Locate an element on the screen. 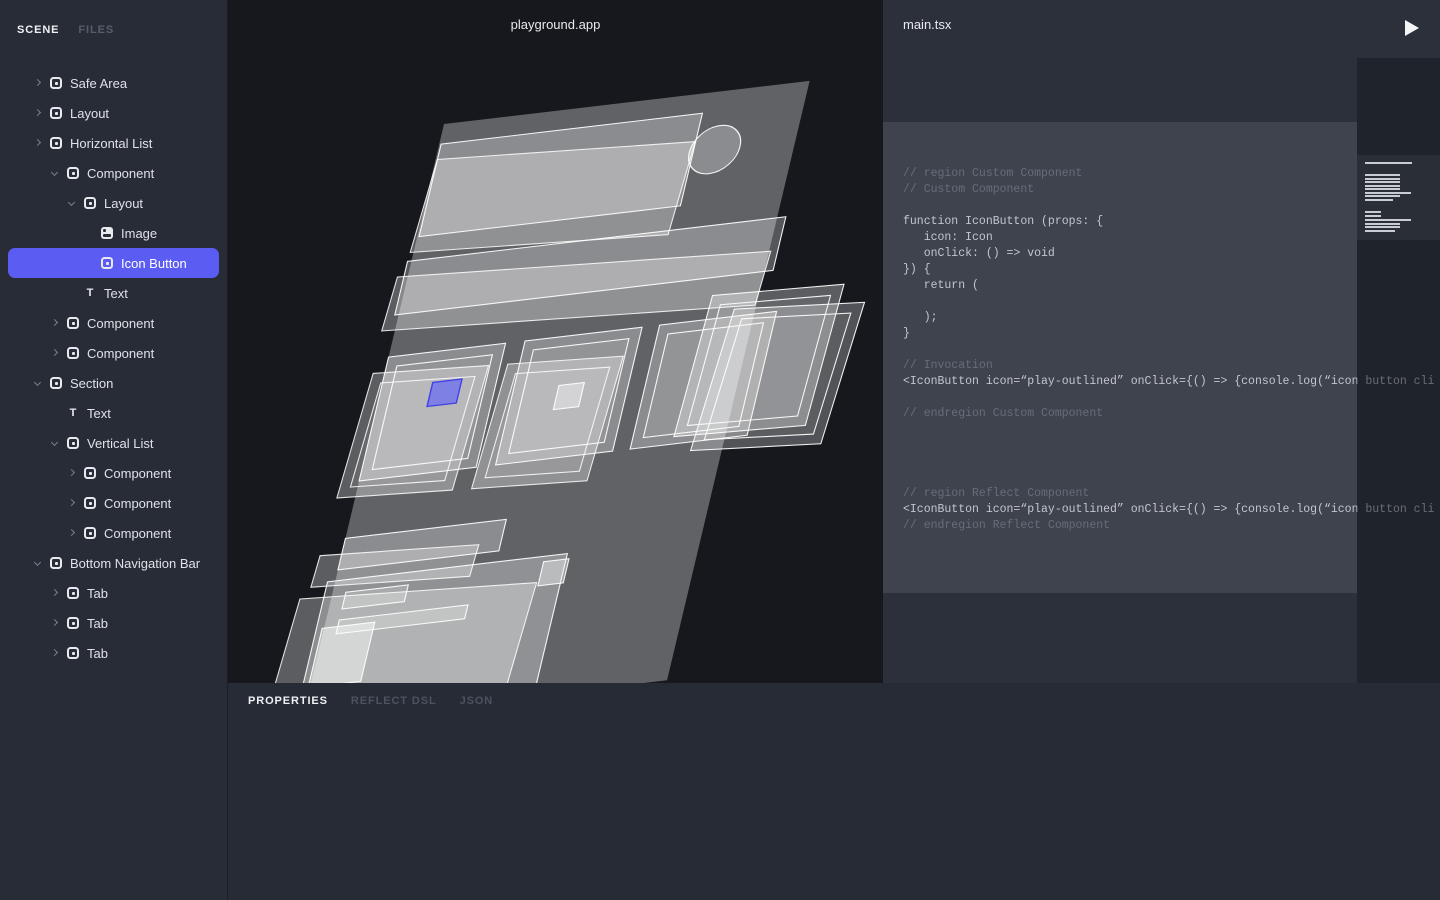 The width and height of the screenshot is (1440, 900). tree-item-icon-button: Icon Button is located at coordinates (114, 263).